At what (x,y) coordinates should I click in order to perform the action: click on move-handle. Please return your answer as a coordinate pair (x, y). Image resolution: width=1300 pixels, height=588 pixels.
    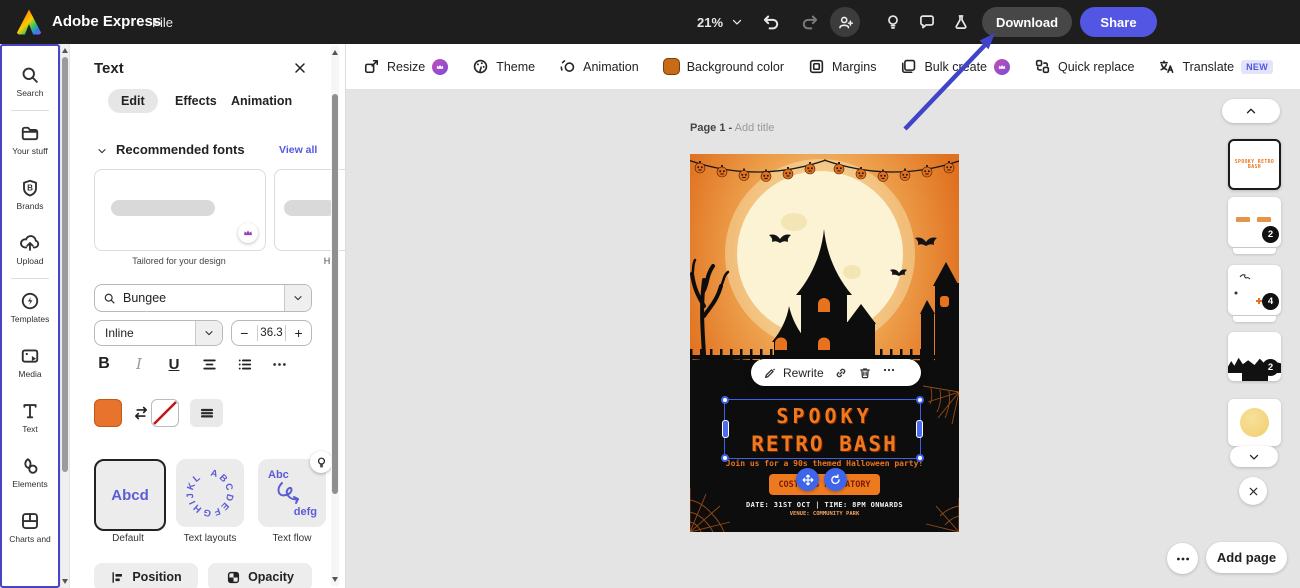
    Looking at the image, I should click on (807, 479).